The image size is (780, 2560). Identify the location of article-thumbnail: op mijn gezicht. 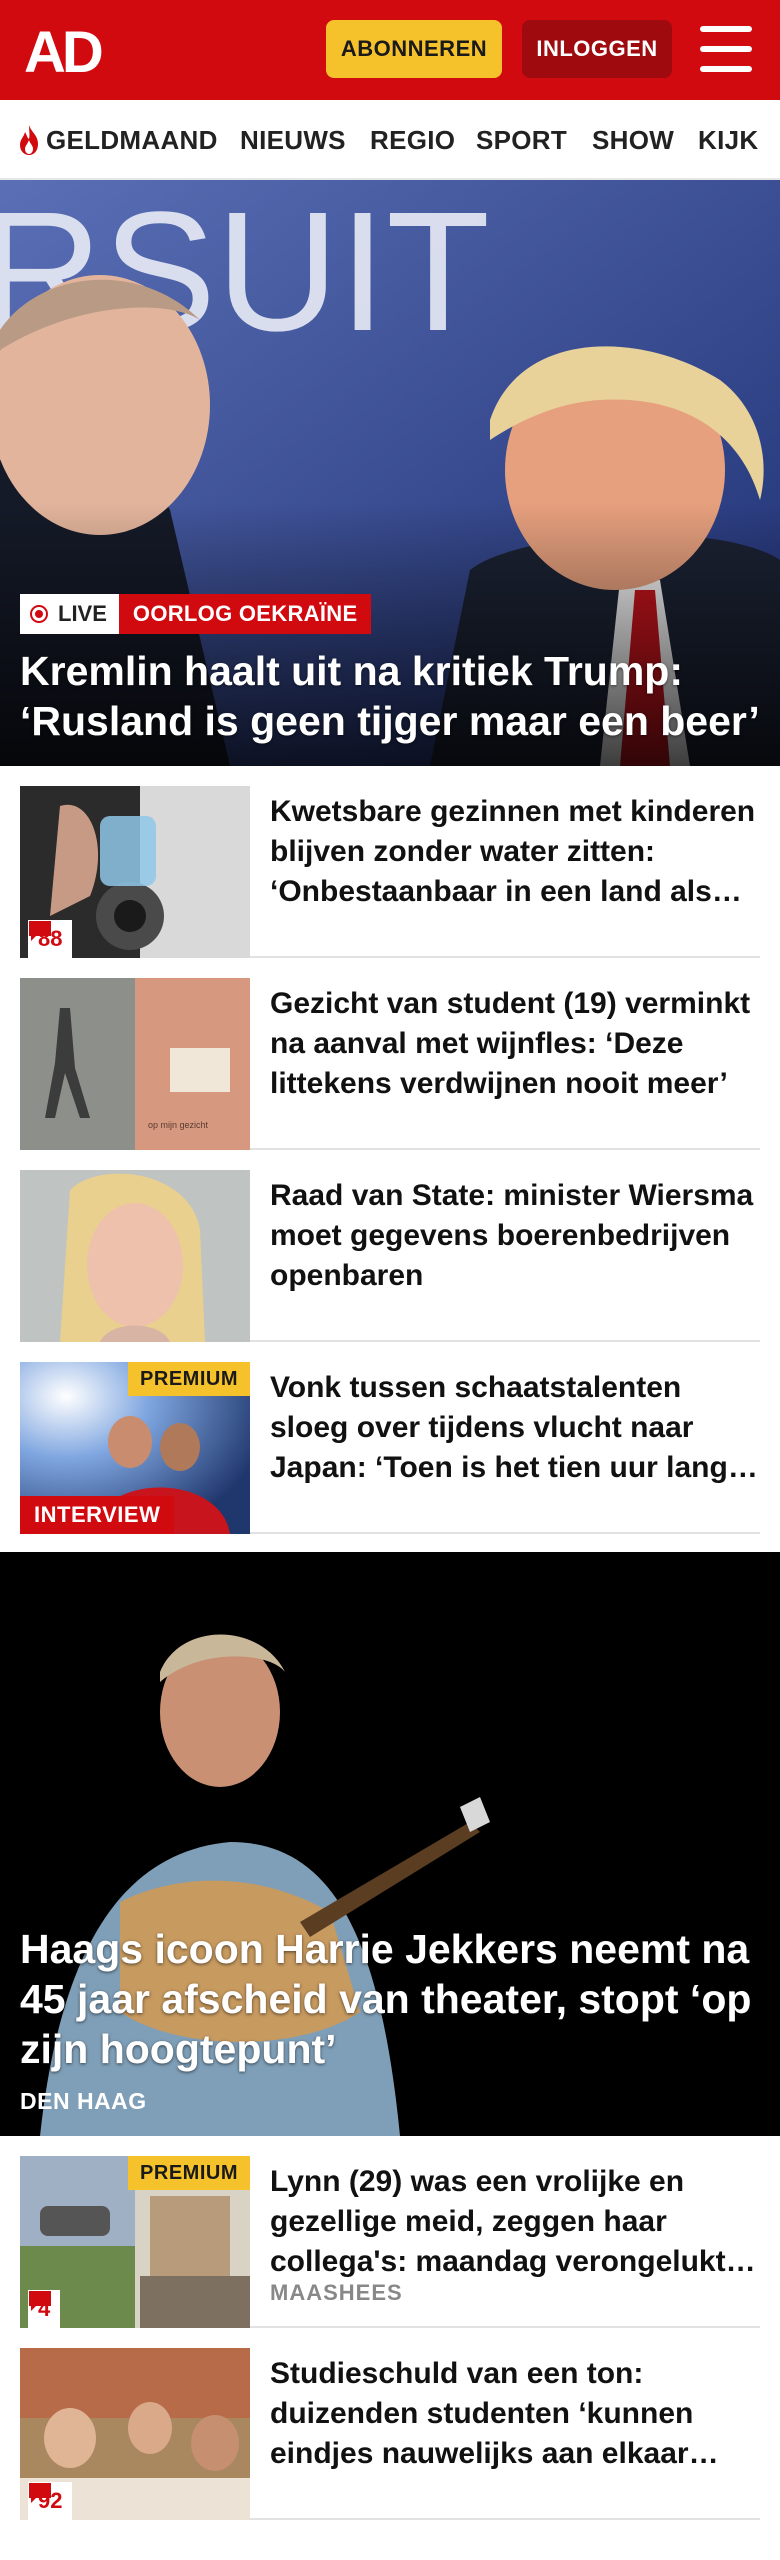
(135, 1064).